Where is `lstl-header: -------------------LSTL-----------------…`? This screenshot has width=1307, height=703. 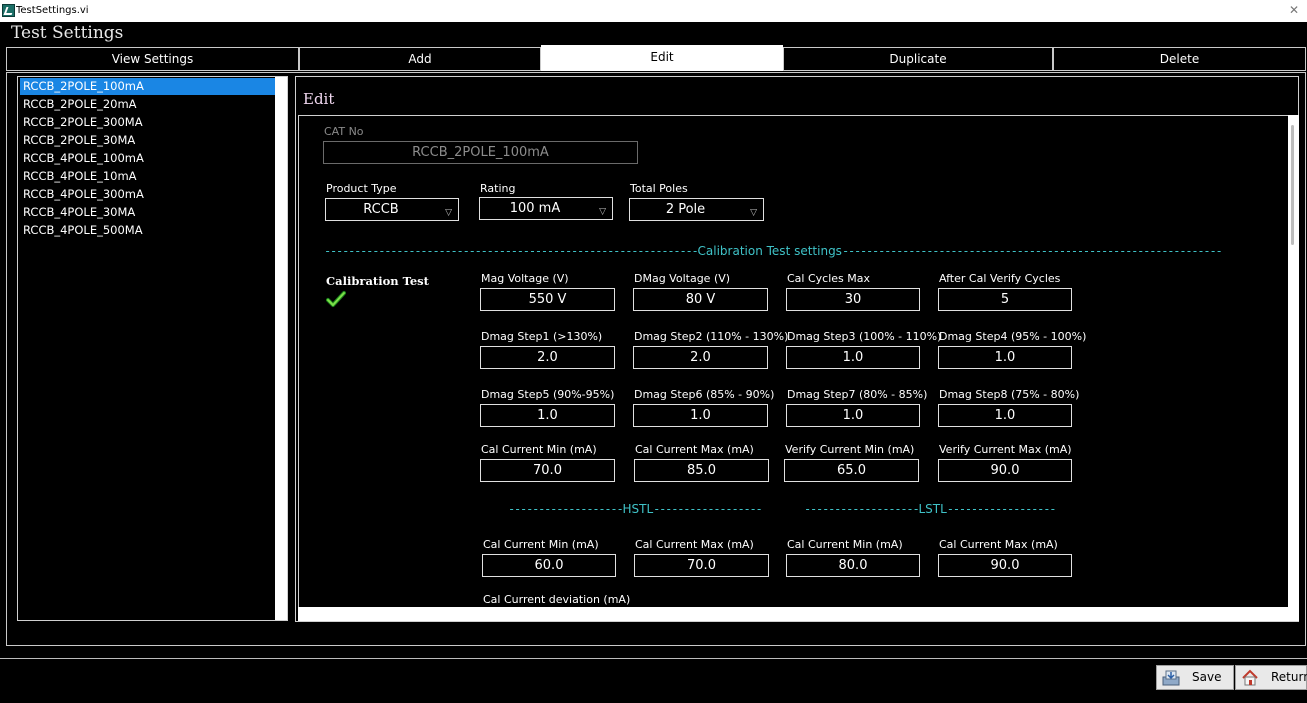
lstl-header: -------------------LSTL-----------------… is located at coordinates (930, 509).